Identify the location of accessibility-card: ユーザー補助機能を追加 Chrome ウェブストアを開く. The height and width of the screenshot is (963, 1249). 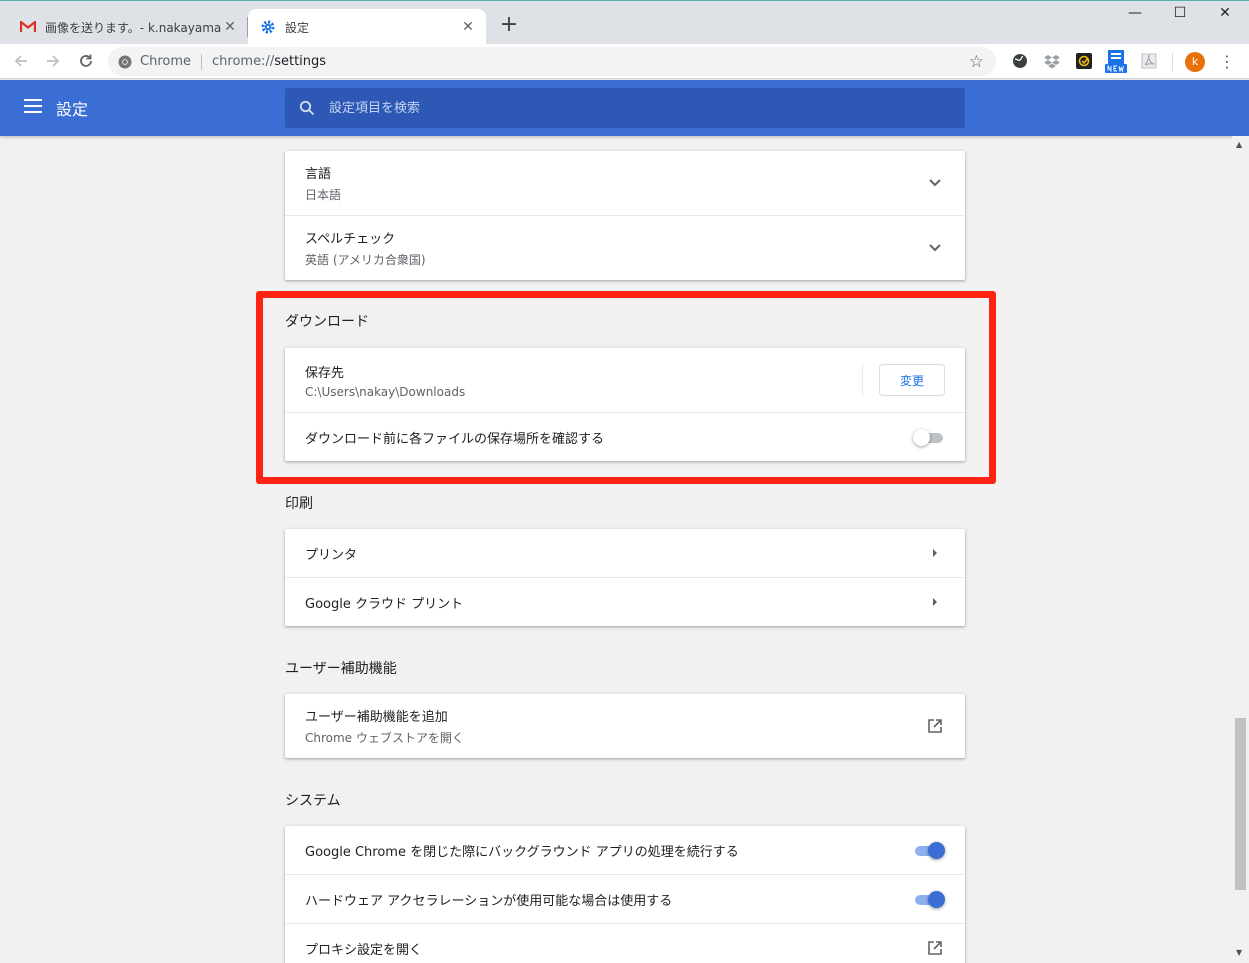
(625, 726).